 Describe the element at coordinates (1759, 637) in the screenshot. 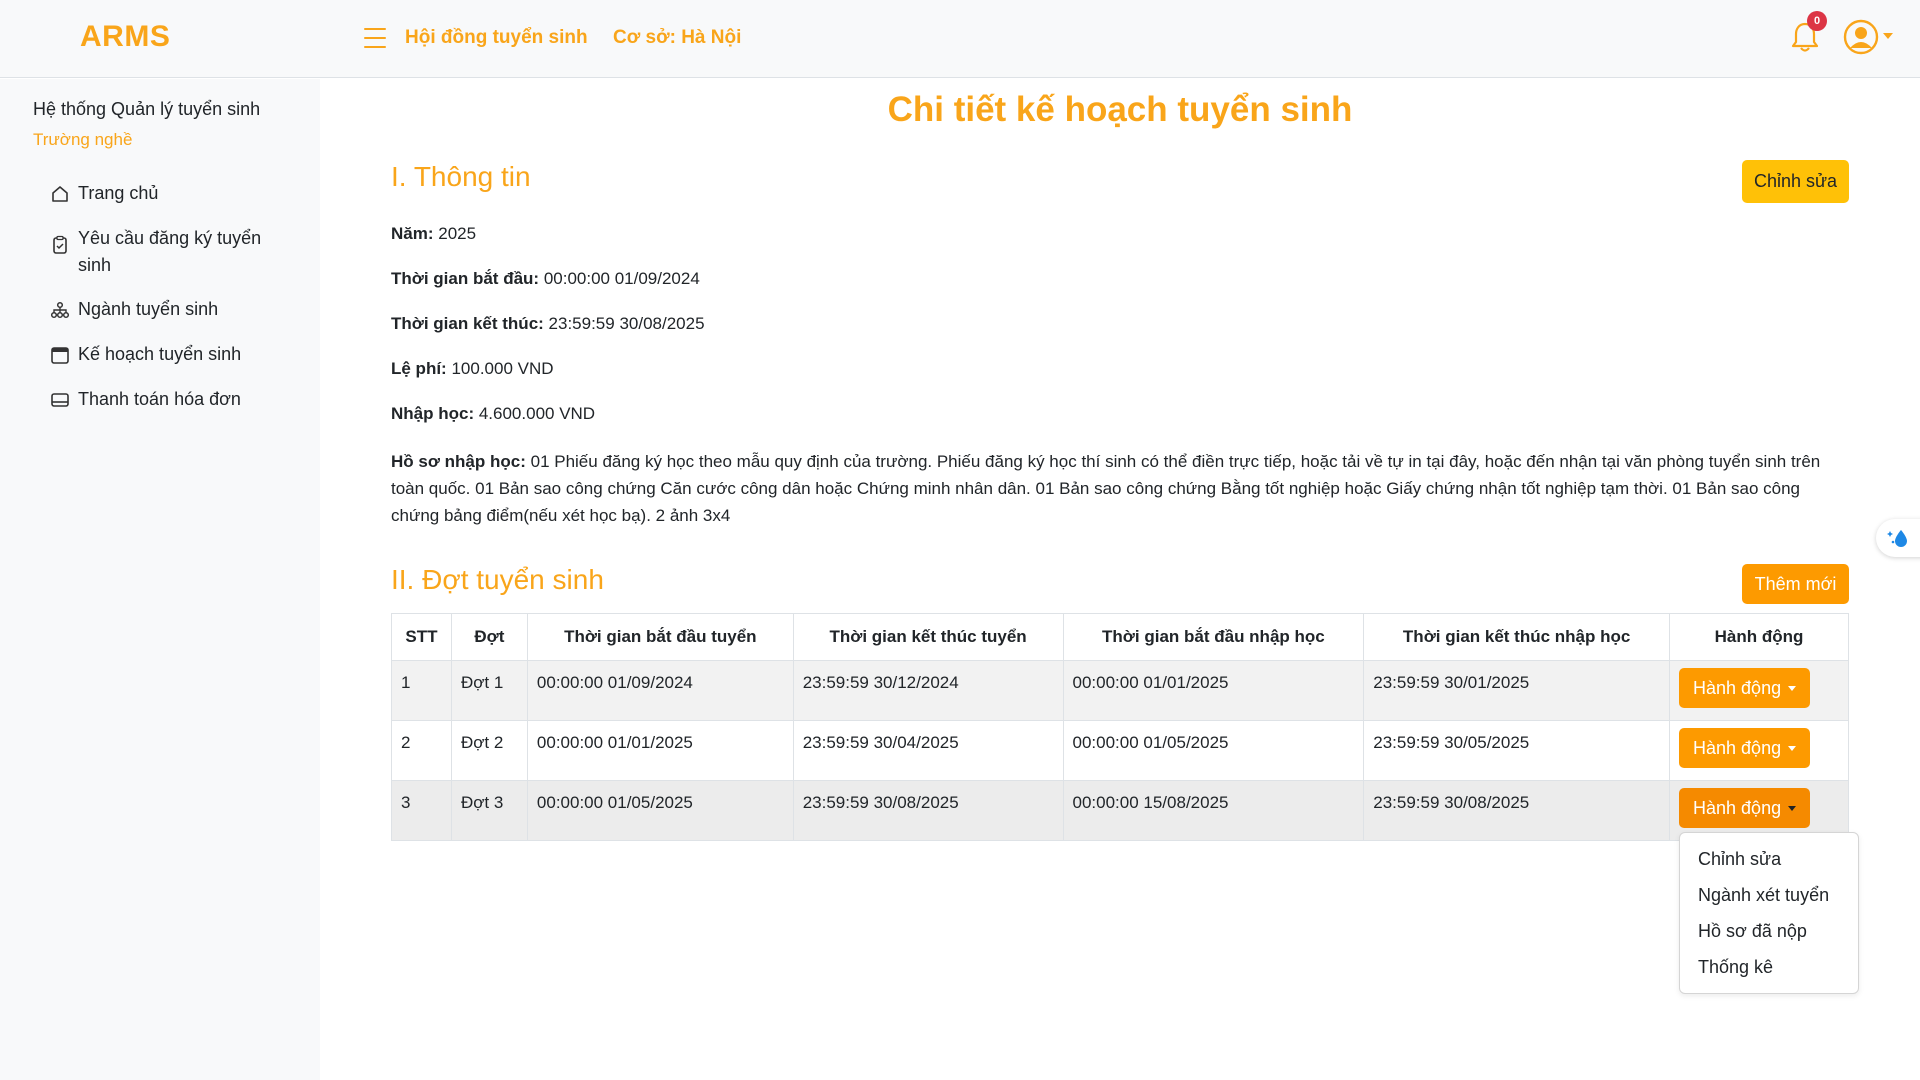

I see `col-header-actions: Hành động` at that location.